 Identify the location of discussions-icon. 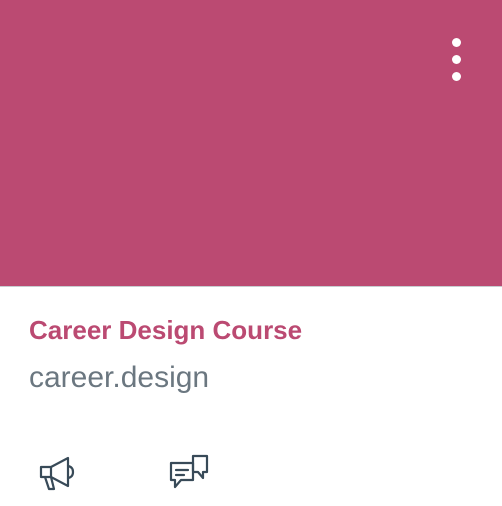
(188, 473).